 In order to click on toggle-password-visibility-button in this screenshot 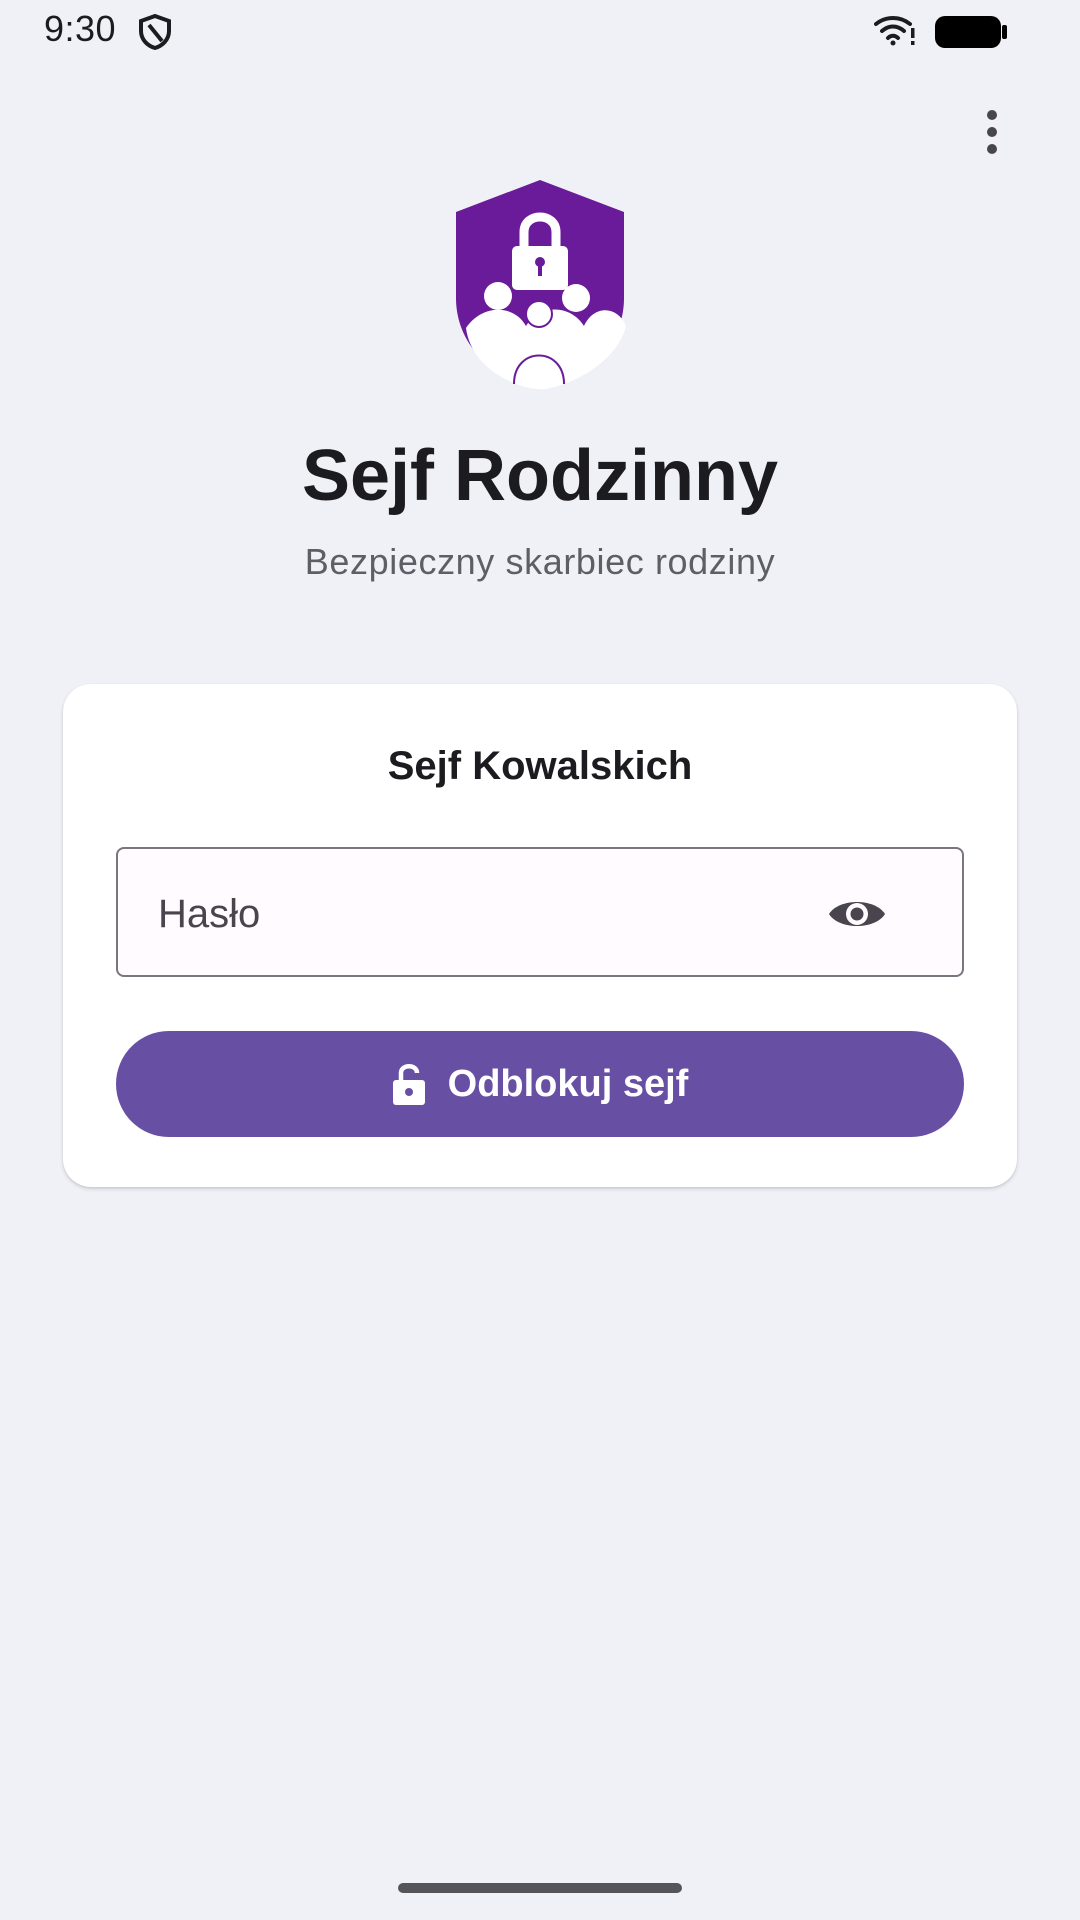, I will do `click(857, 914)`.